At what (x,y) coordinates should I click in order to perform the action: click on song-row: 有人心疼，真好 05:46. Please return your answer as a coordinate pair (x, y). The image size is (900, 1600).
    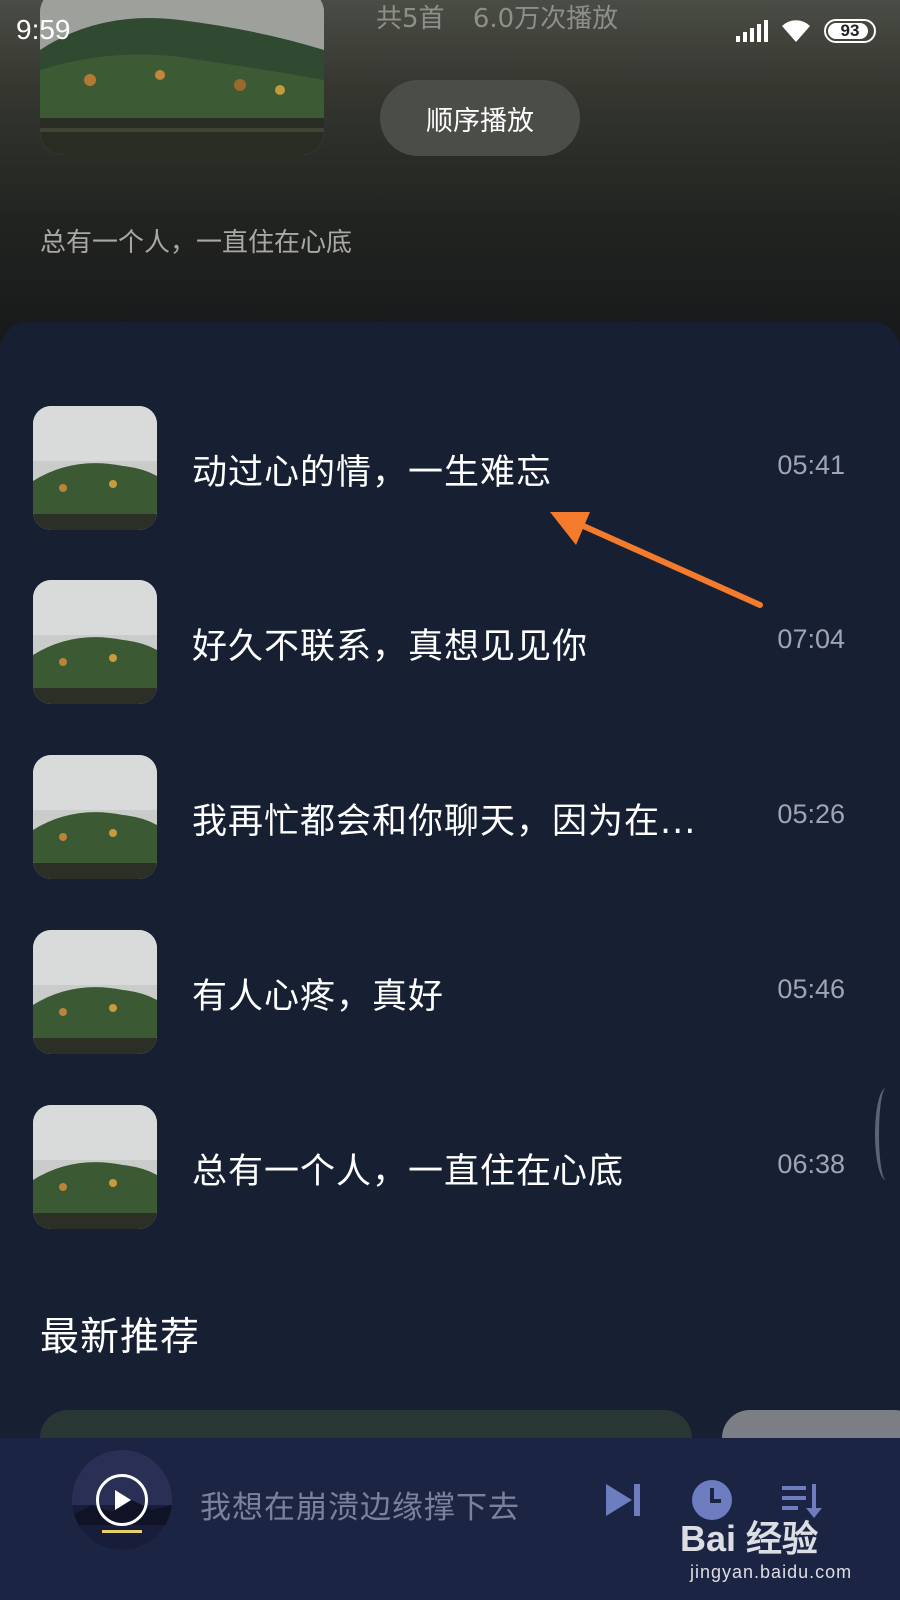
    Looking at the image, I should click on (450, 995).